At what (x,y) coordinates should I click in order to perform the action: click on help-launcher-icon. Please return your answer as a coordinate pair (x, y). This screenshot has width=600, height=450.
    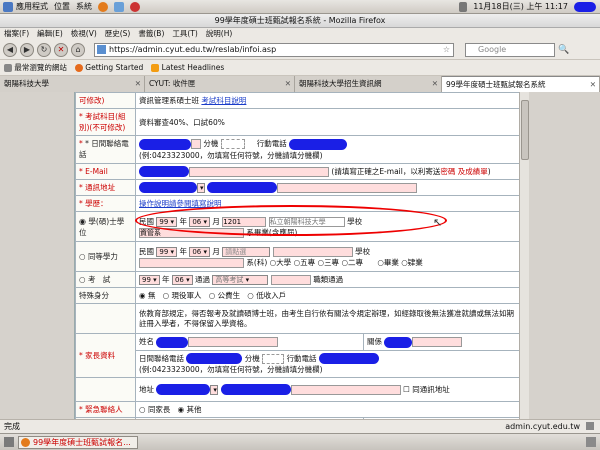
    Looking at the image, I should click on (135, 6).